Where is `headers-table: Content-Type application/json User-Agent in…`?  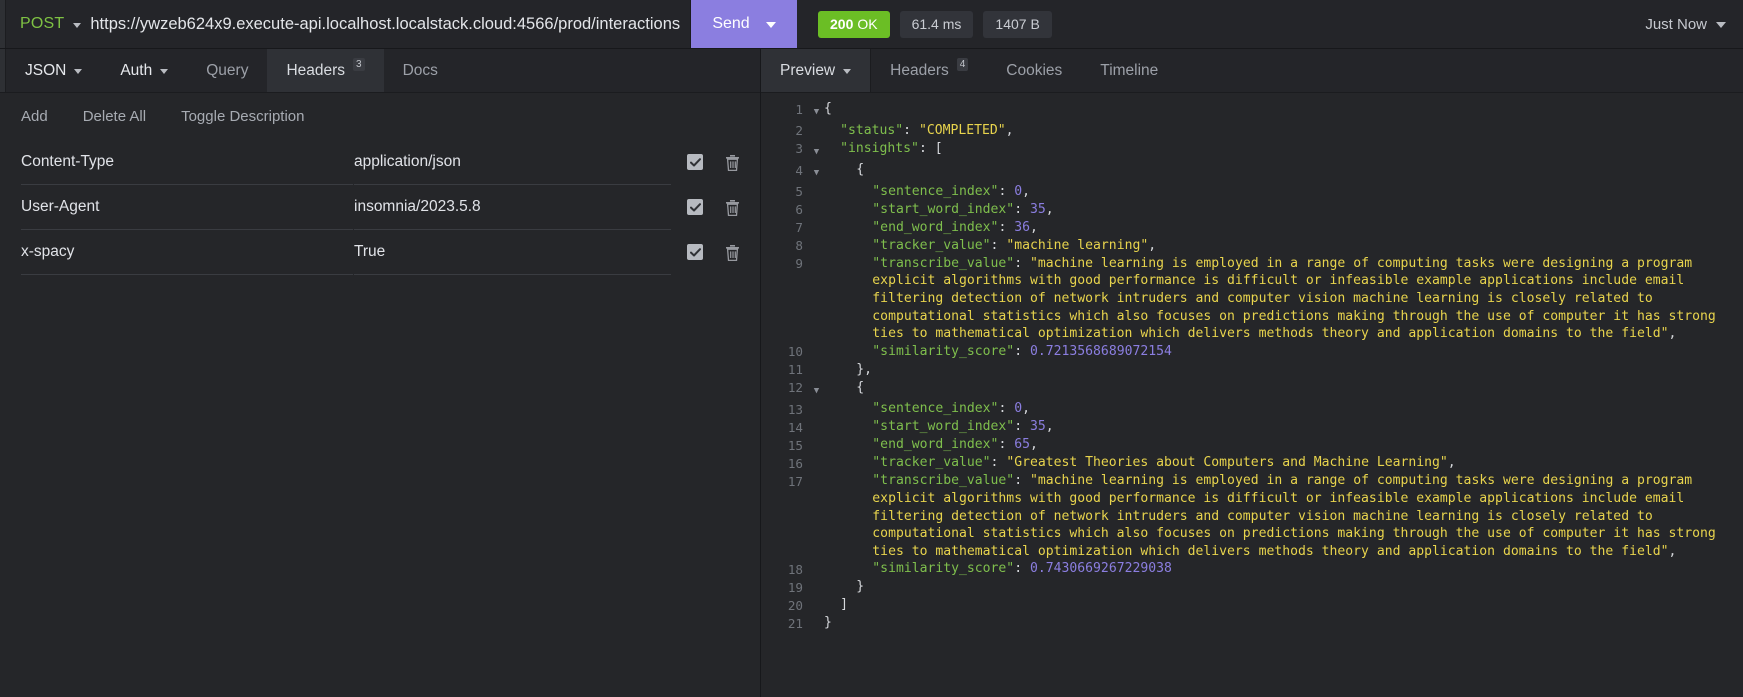 headers-table: Content-Type application/json User-Agent in… is located at coordinates (380, 207).